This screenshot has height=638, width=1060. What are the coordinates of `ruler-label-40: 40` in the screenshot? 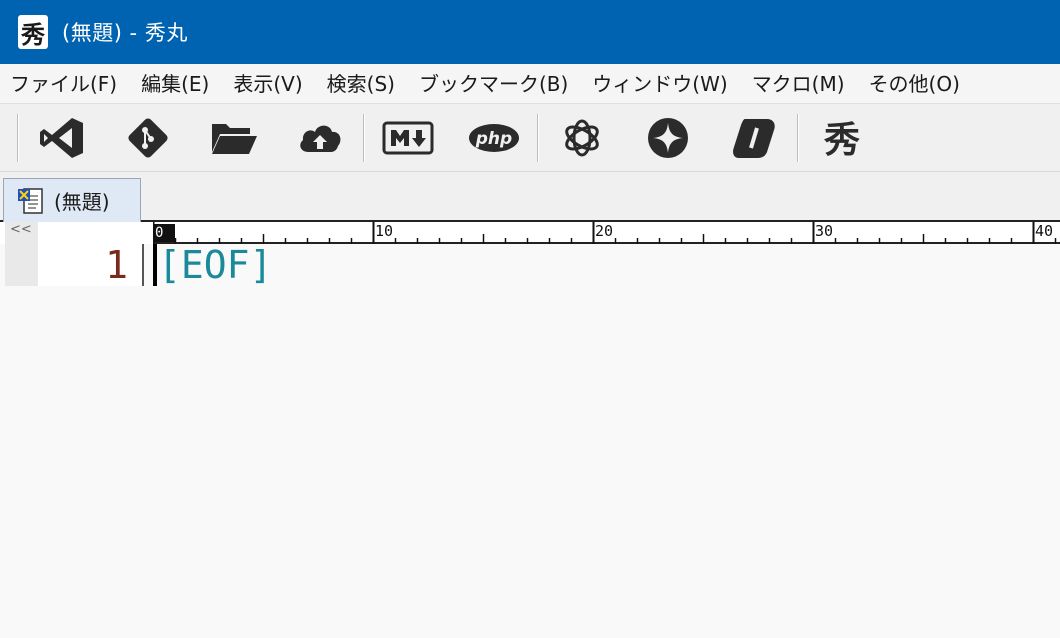 It's located at (1044, 231).